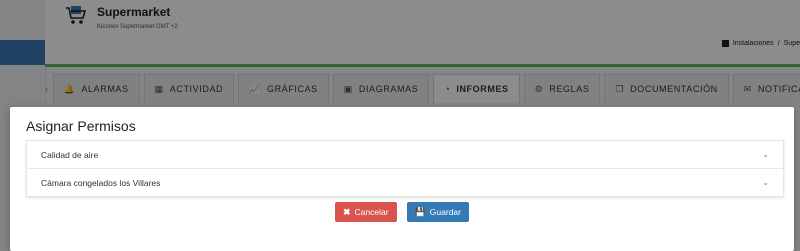 The width and height of the screenshot is (800, 251). I want to click on accordion-item-label: Cámara congelados los Villares, so click(101, 182).